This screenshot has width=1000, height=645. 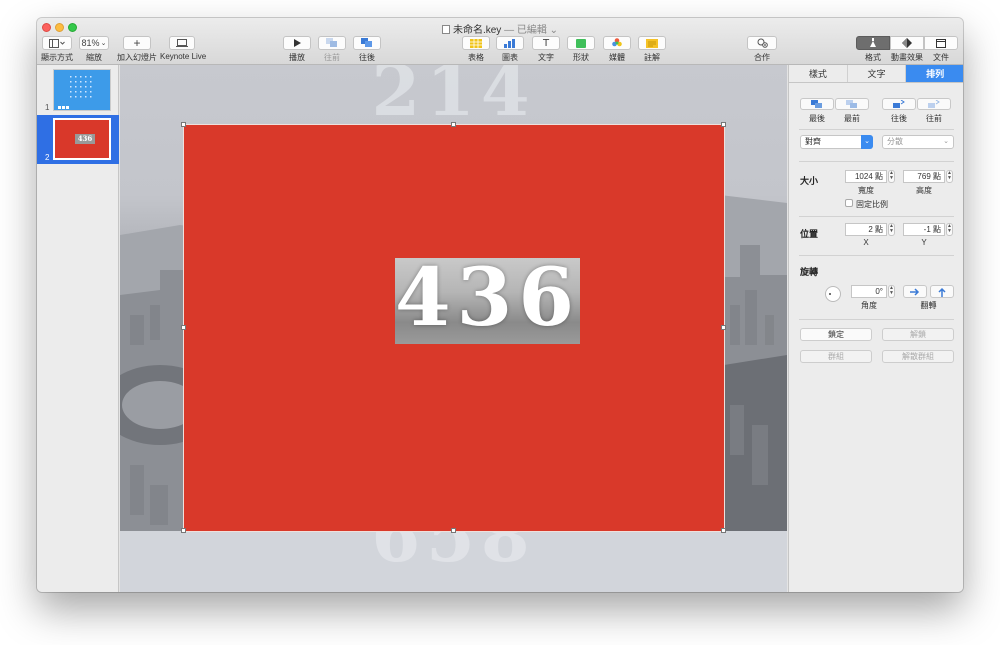 What do you see at coordinates (445, 29) in the screenshot?
I see `document-icon` at bounding box center [445, 29].